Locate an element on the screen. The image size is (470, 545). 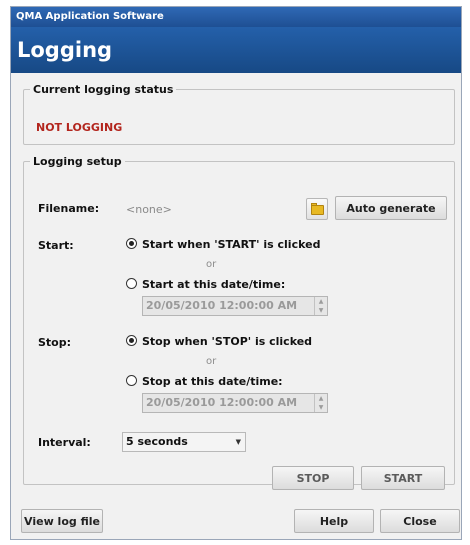
start-button: START is located at coordinates (403, 478).